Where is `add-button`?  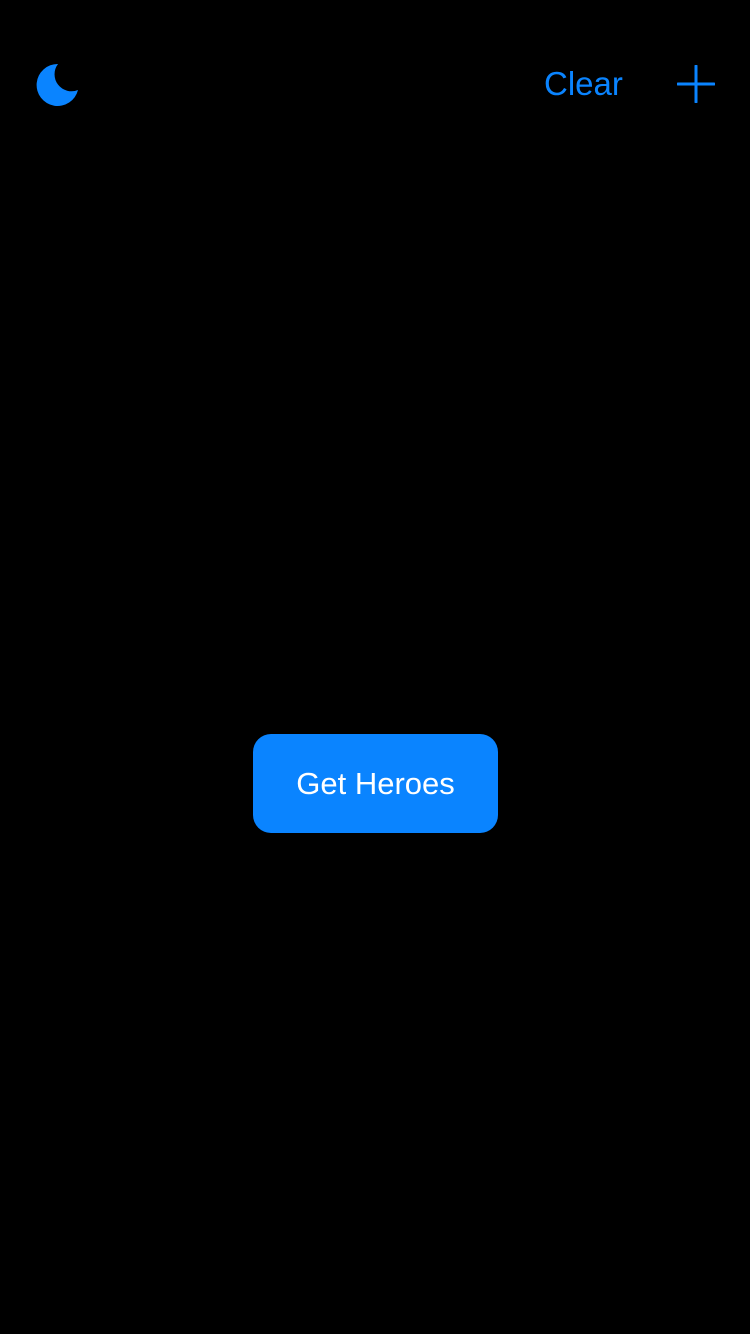
add-button is located at coordinates (696, 84).